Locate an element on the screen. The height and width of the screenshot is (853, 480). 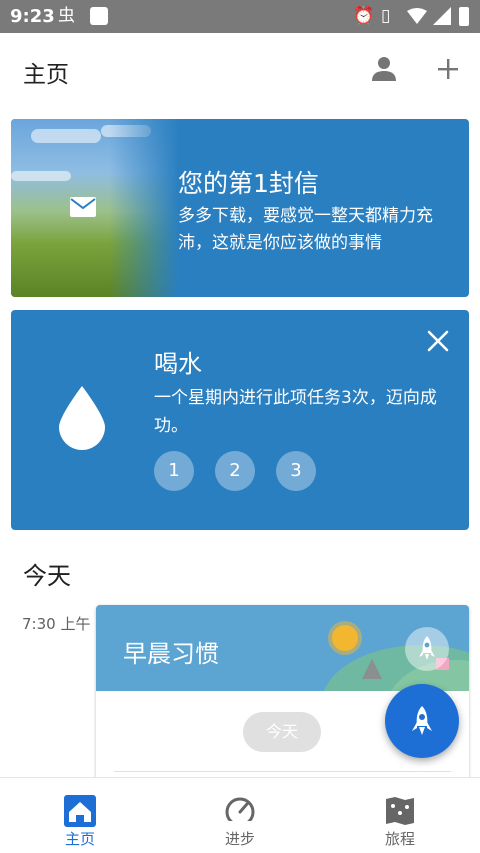
home-icon is located at coordinates (80, 811).